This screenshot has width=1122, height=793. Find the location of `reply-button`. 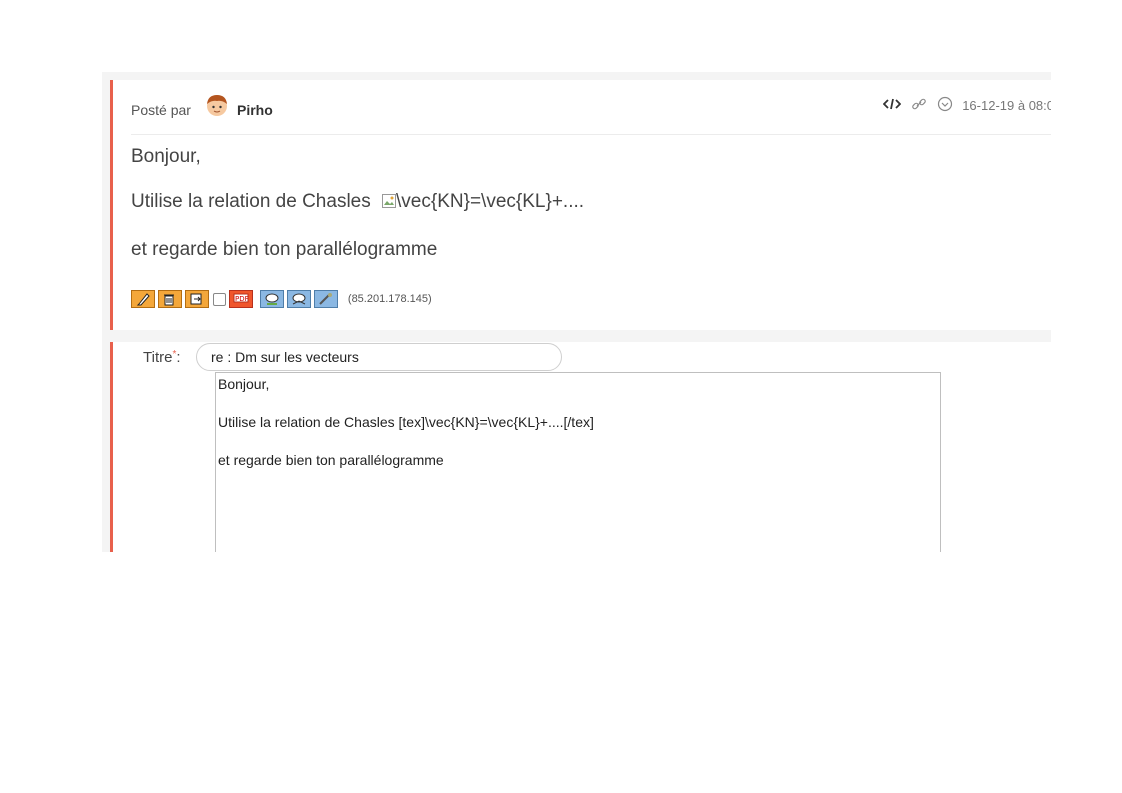

reply-button is located at coordinates (272, 299).